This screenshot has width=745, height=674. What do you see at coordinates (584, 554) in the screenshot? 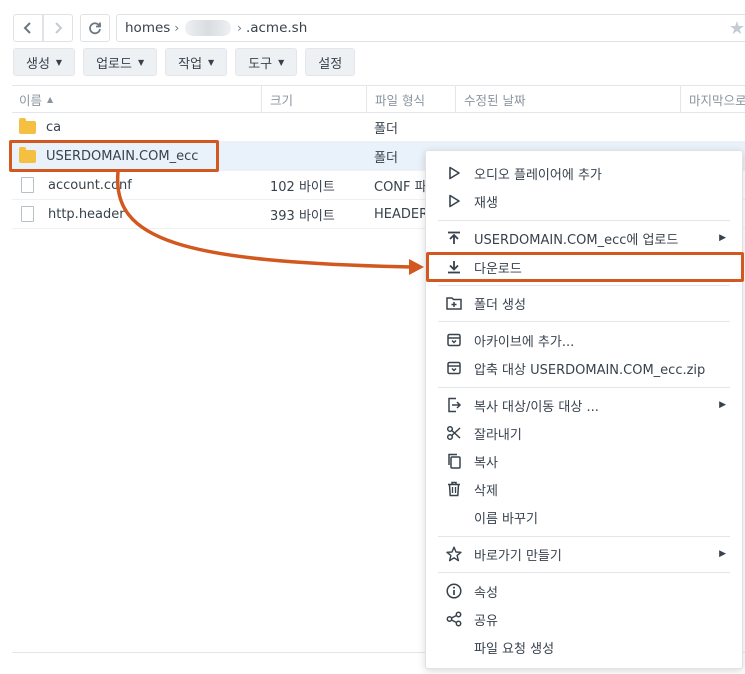
I see `menu-item-create-shortcut: 바로가기 만들기 ▶` at bounding box center [584, 554].